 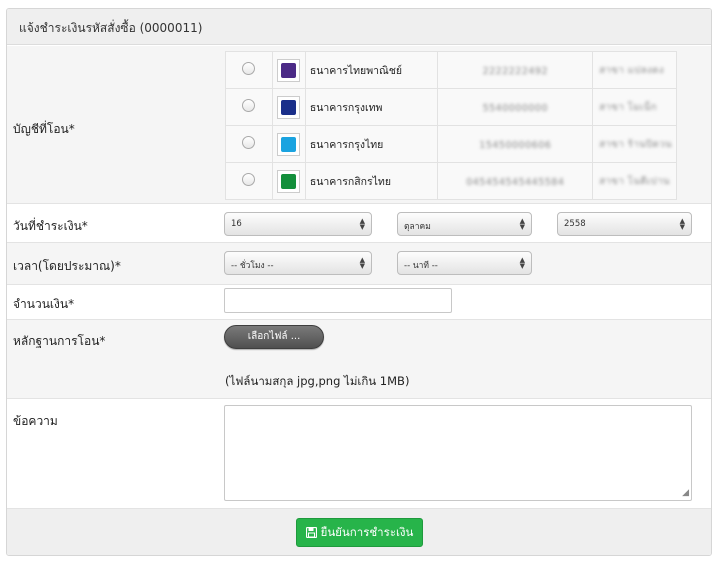 I want to click on account-number: 15450000606, so click(x=515, y=145).